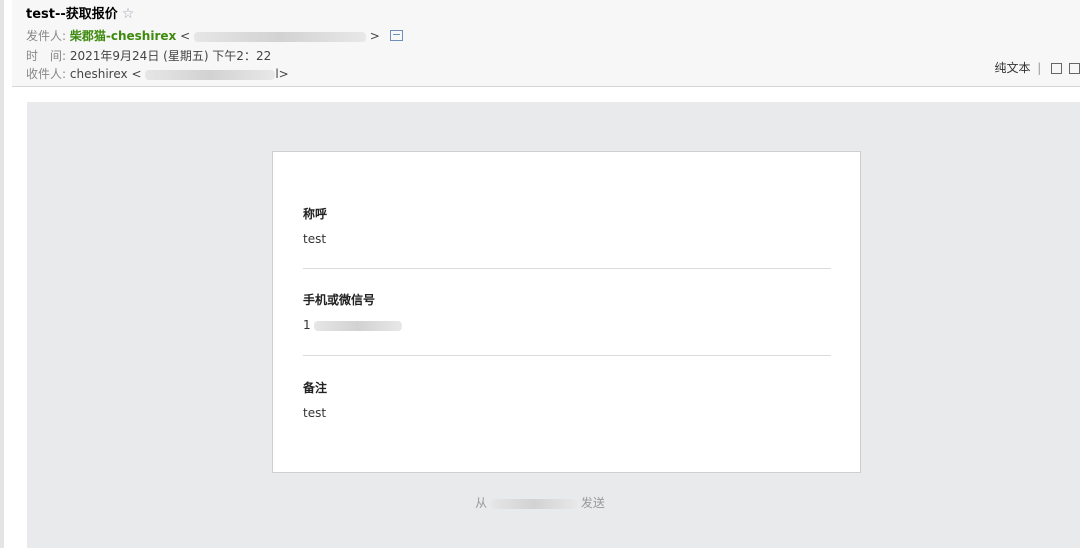 Image resolution: width=1080 pixels, height=548 pixels. I want to click on phone-redacted, so click(358, 325).